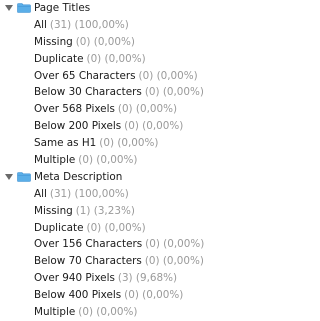  I want to click on tree-item-meta-description-duplicate: Duplicate (0) (0,00%), so click(100, 228).